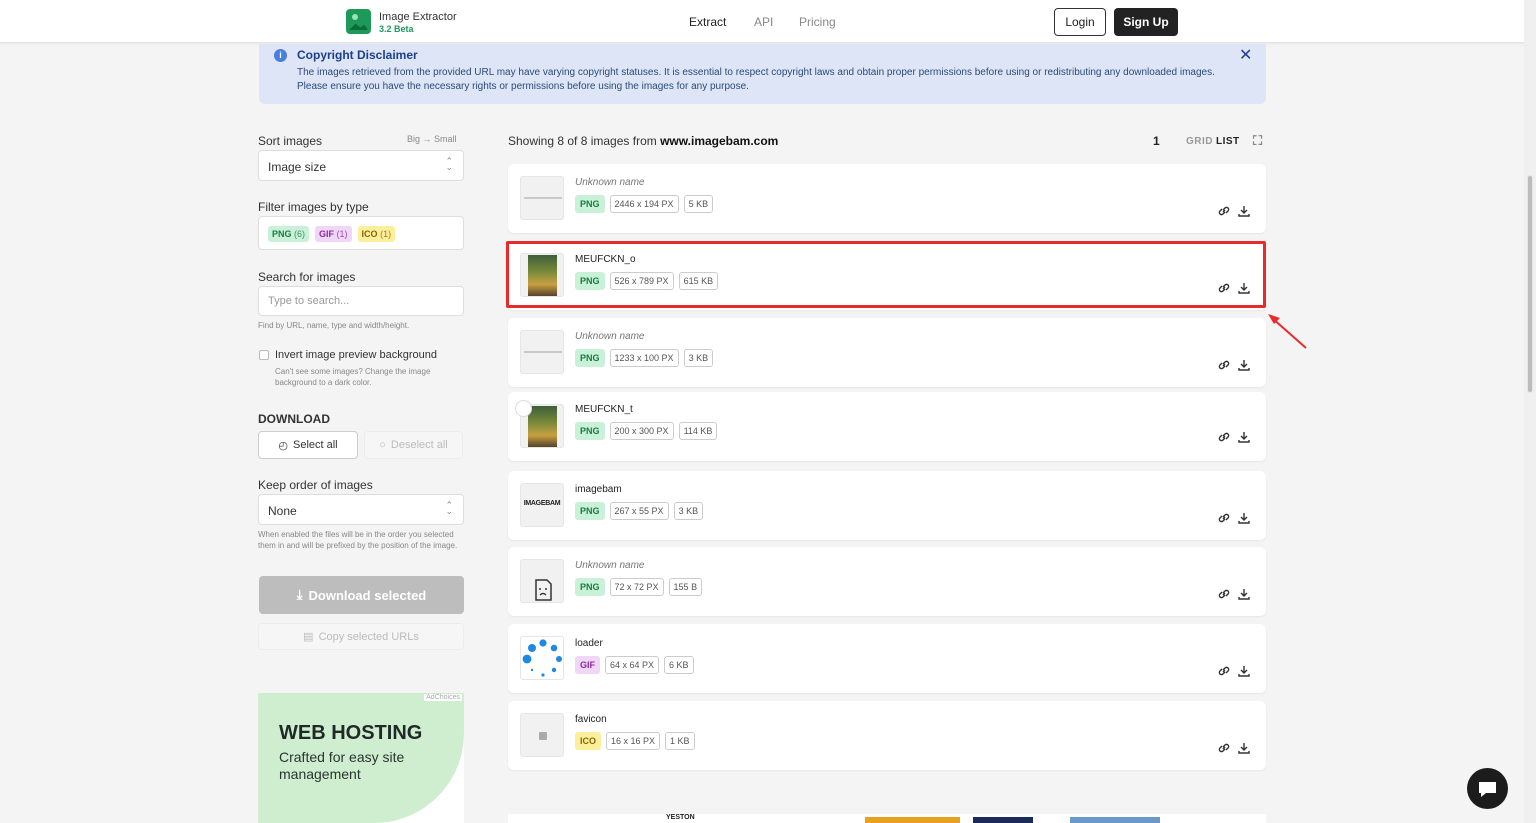 The image size is (1536, 823). What do you see at coordinates (1199, 141) in the screenshot?
I see `view-grid-toggle: GRID` at bounding box center [1199, 141].